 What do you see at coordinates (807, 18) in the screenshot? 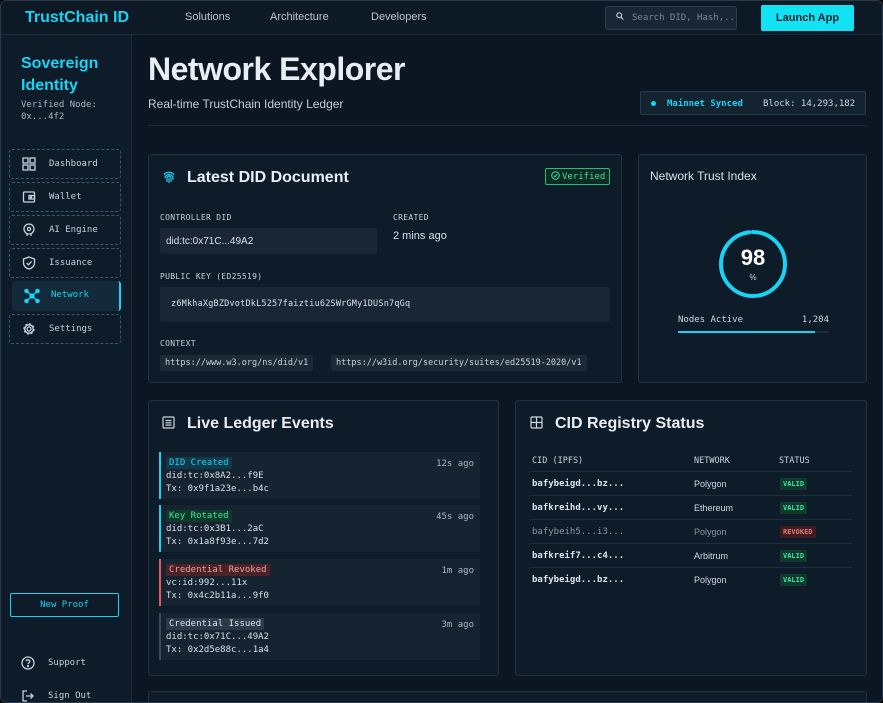
I see `launch-app-button: Launch App` at bounding box center [807, 18].